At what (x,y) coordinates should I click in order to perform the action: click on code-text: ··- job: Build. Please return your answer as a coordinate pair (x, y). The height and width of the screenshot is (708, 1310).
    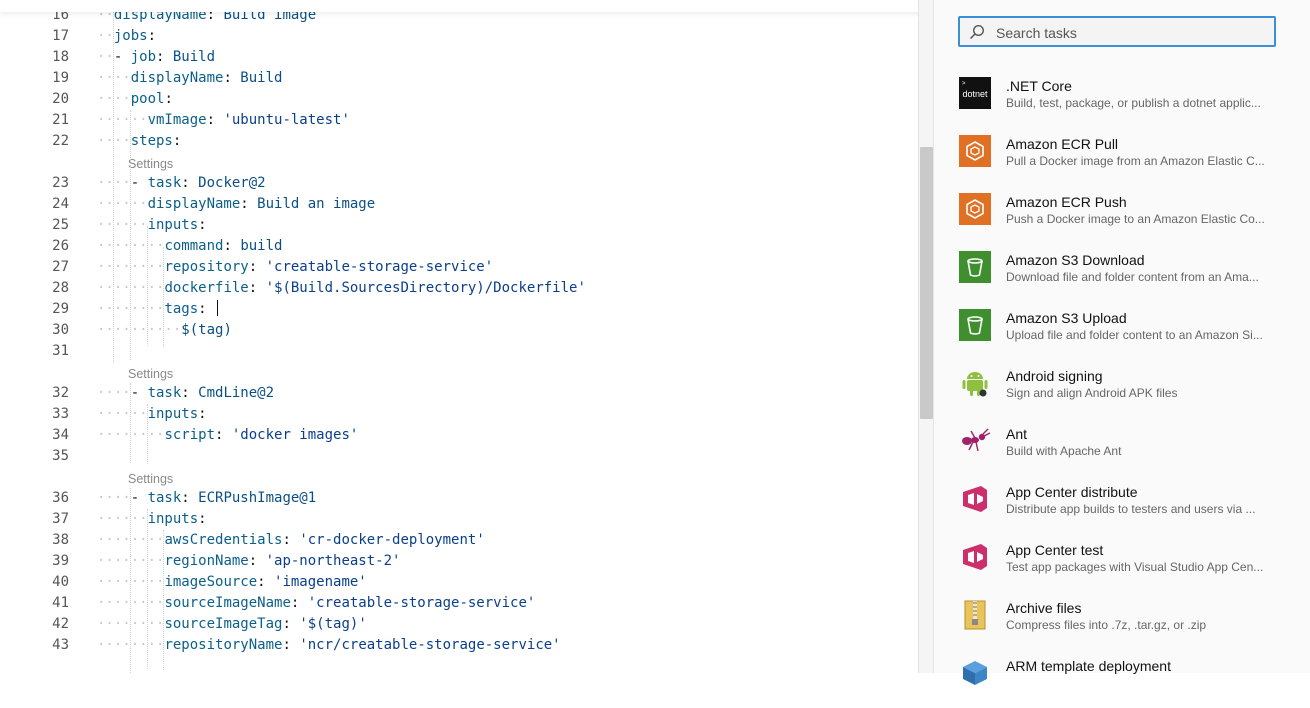
    Looking at the image, I should click on (156, 57).